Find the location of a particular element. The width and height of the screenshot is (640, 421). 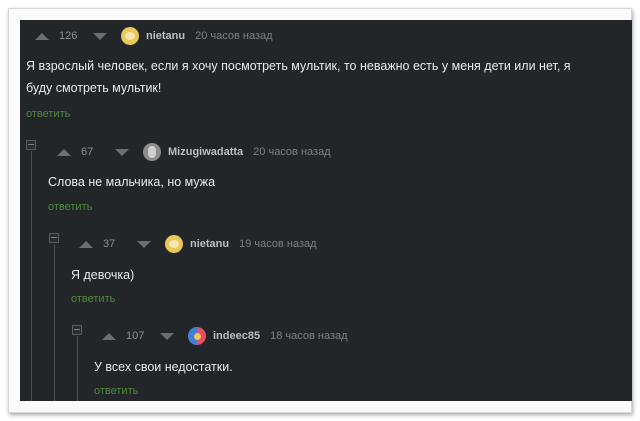

vote-count: 37 is located at coordinates (109, 244).